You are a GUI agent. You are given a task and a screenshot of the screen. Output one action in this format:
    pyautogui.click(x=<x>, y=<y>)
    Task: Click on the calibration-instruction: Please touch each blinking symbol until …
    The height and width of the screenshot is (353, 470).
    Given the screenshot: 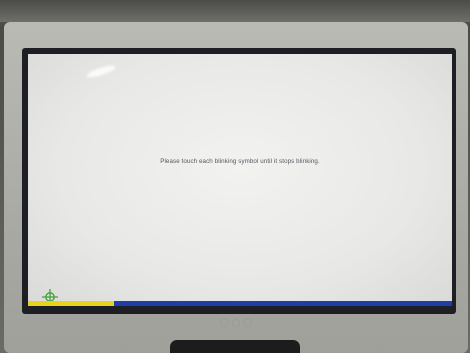 What is the action you would take?
    pyautogui.click(x=240, y=161)
    